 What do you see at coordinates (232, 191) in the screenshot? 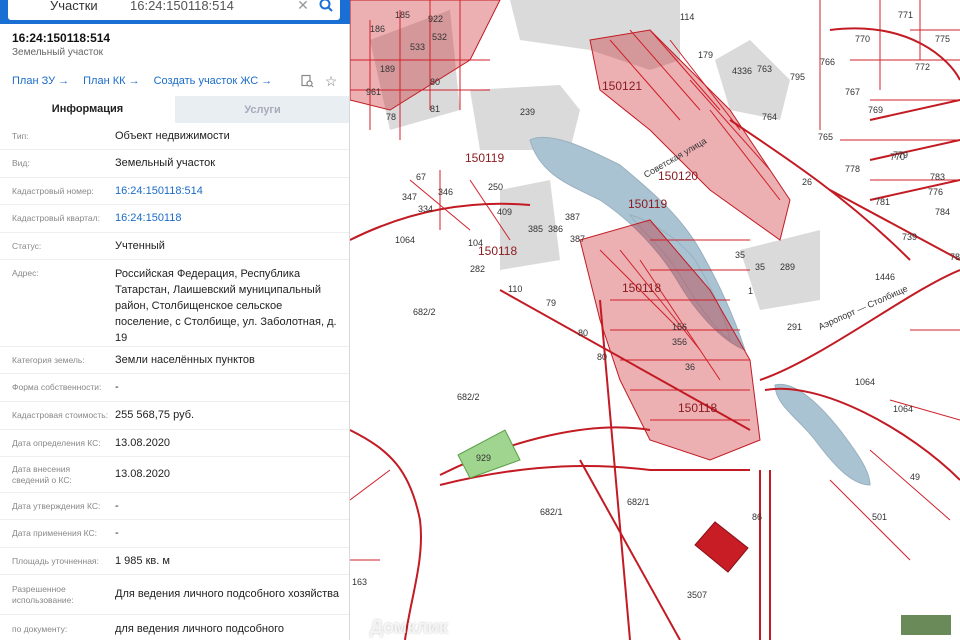
I see `cadastral-number-link: 16:24:150118:514` at bounding box center [232, 191].